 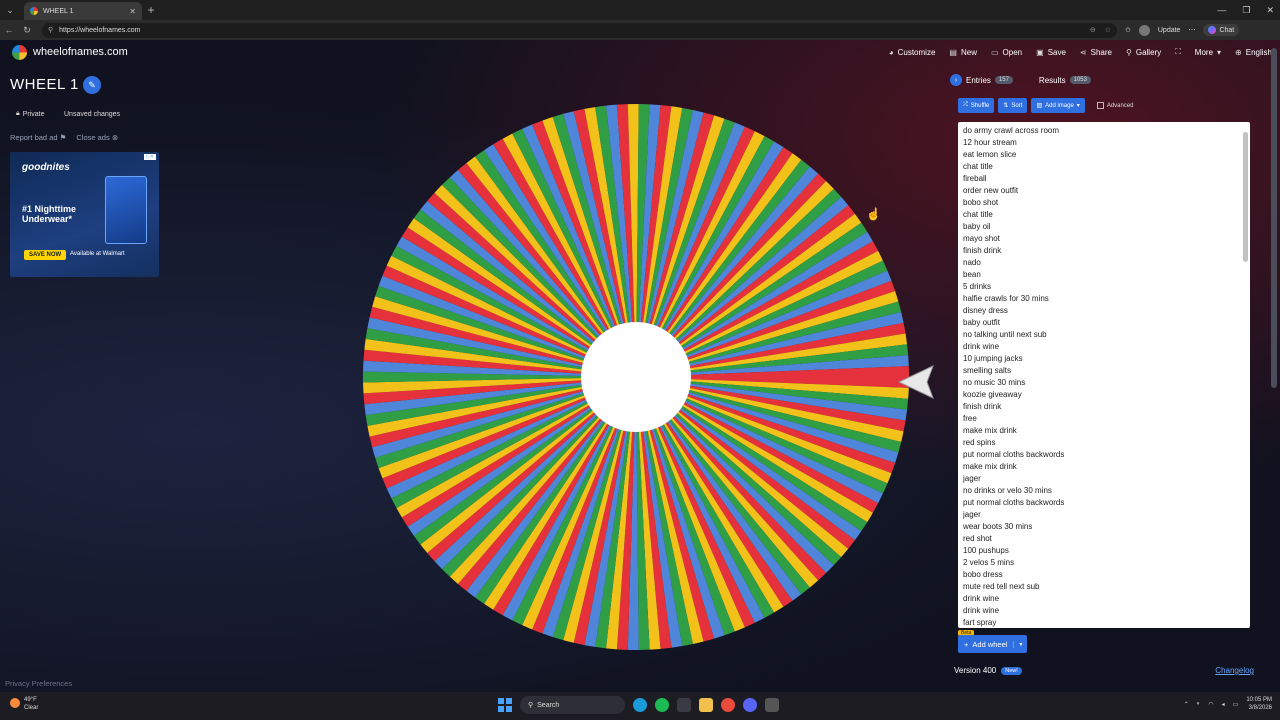 I want to click on entry-line: do army crawl across room, so click(x=1013, y=131).